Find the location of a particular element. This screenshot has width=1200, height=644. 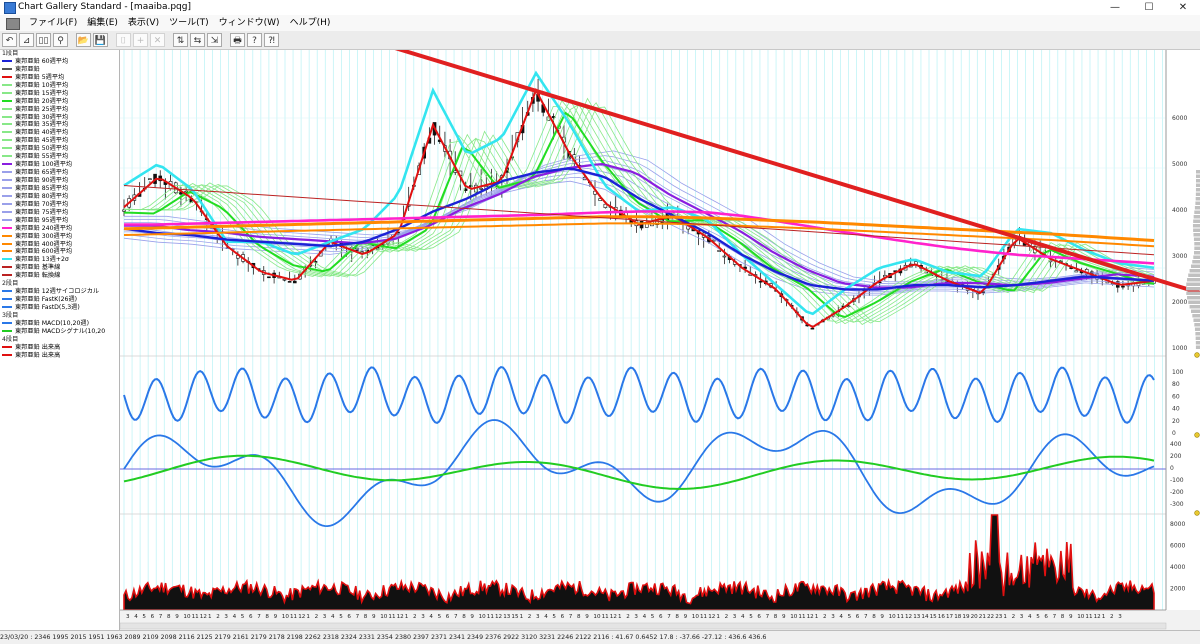

x-tick-label: 13 is located at coordinates (917, 617).